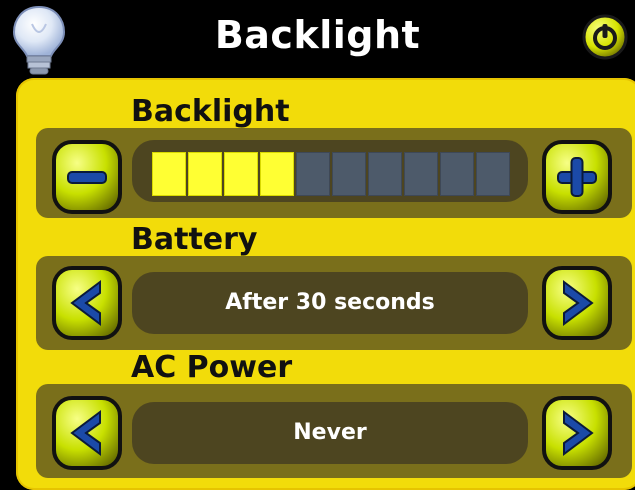 This screenshot has height=490, width=635. What do you see at coordinates (605, 37) in the screenshot?
I see `power-icon` at bounding box center [605, 37].